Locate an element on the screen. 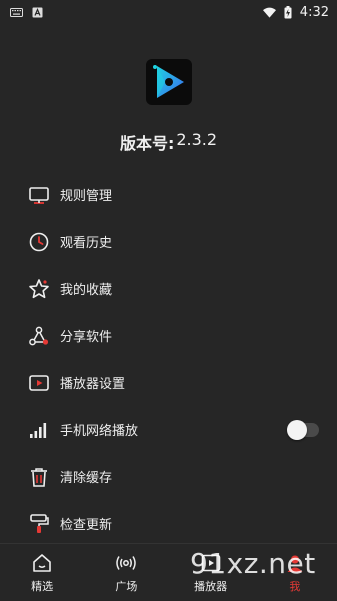  menu-item-label: 清除缓存 is located at coordinates (86, 478).